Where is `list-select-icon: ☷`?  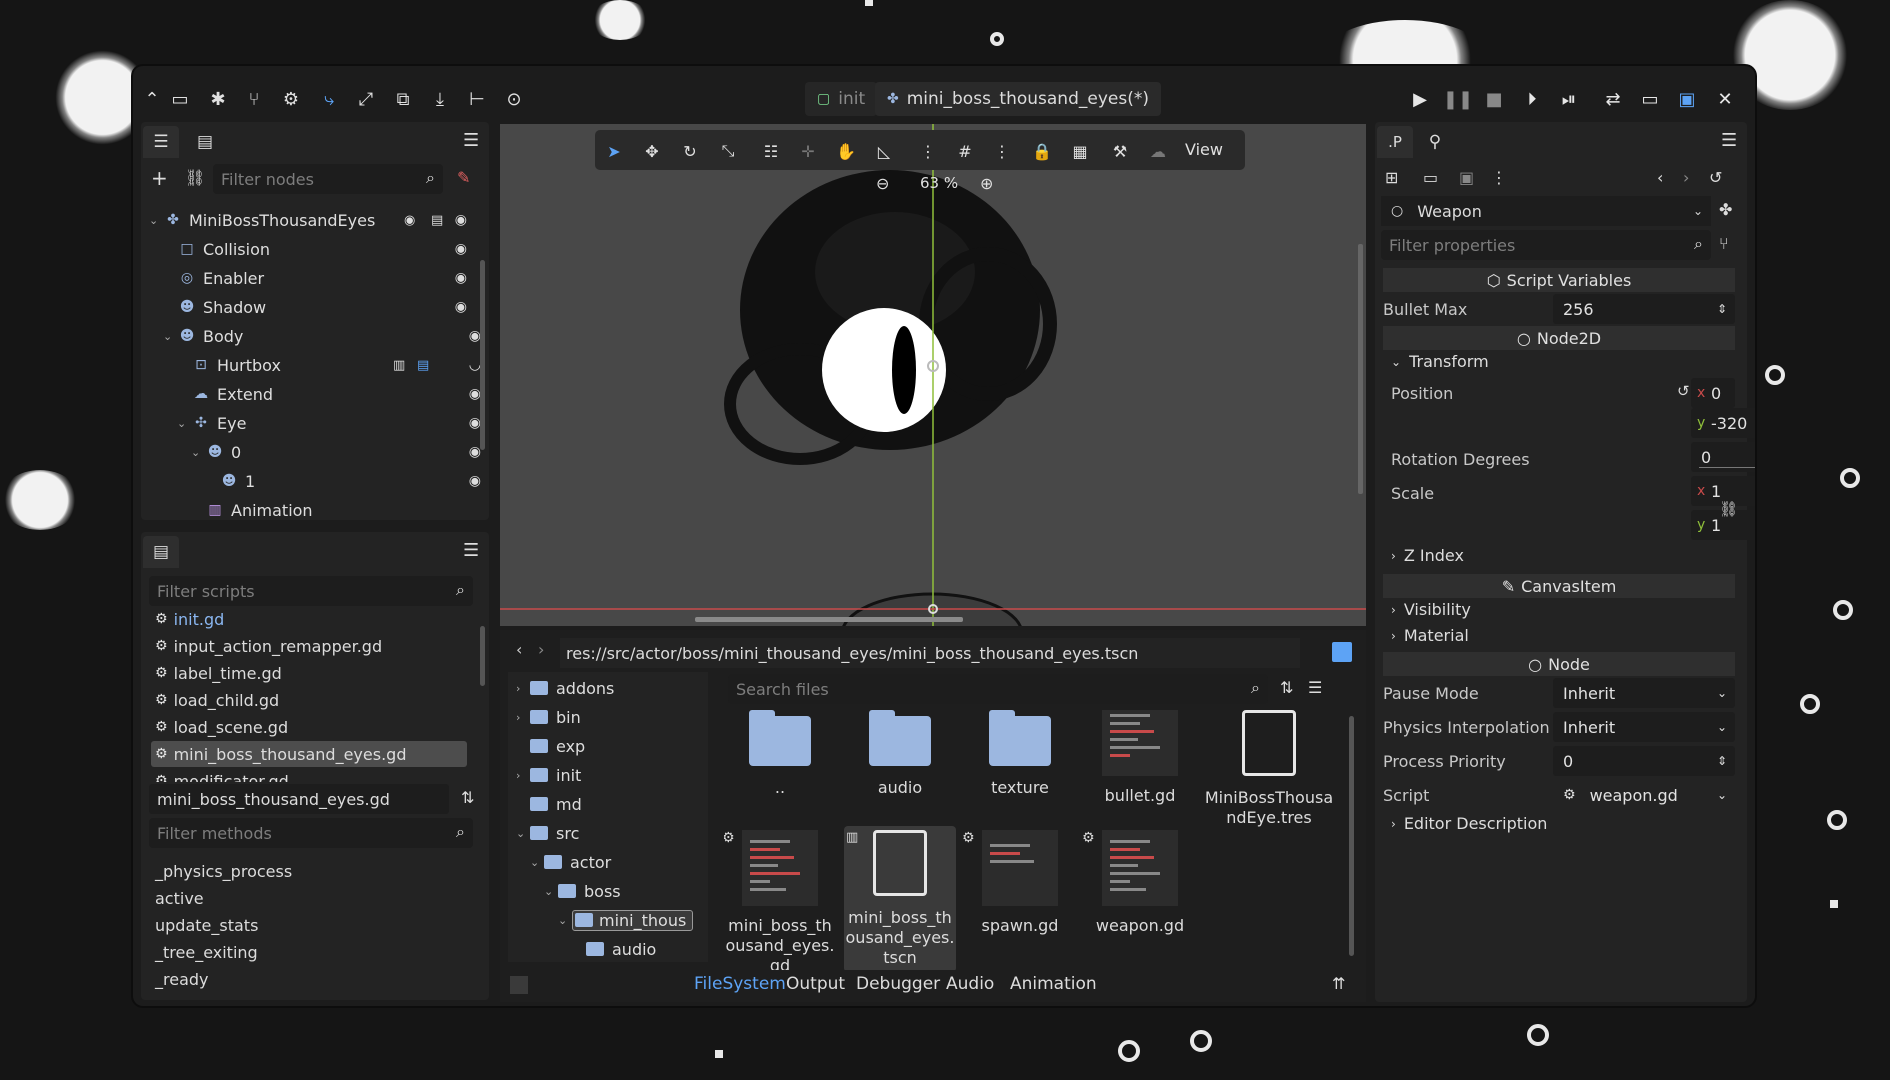
list-select-icon: ☷ is located at coordinates (771, 151).